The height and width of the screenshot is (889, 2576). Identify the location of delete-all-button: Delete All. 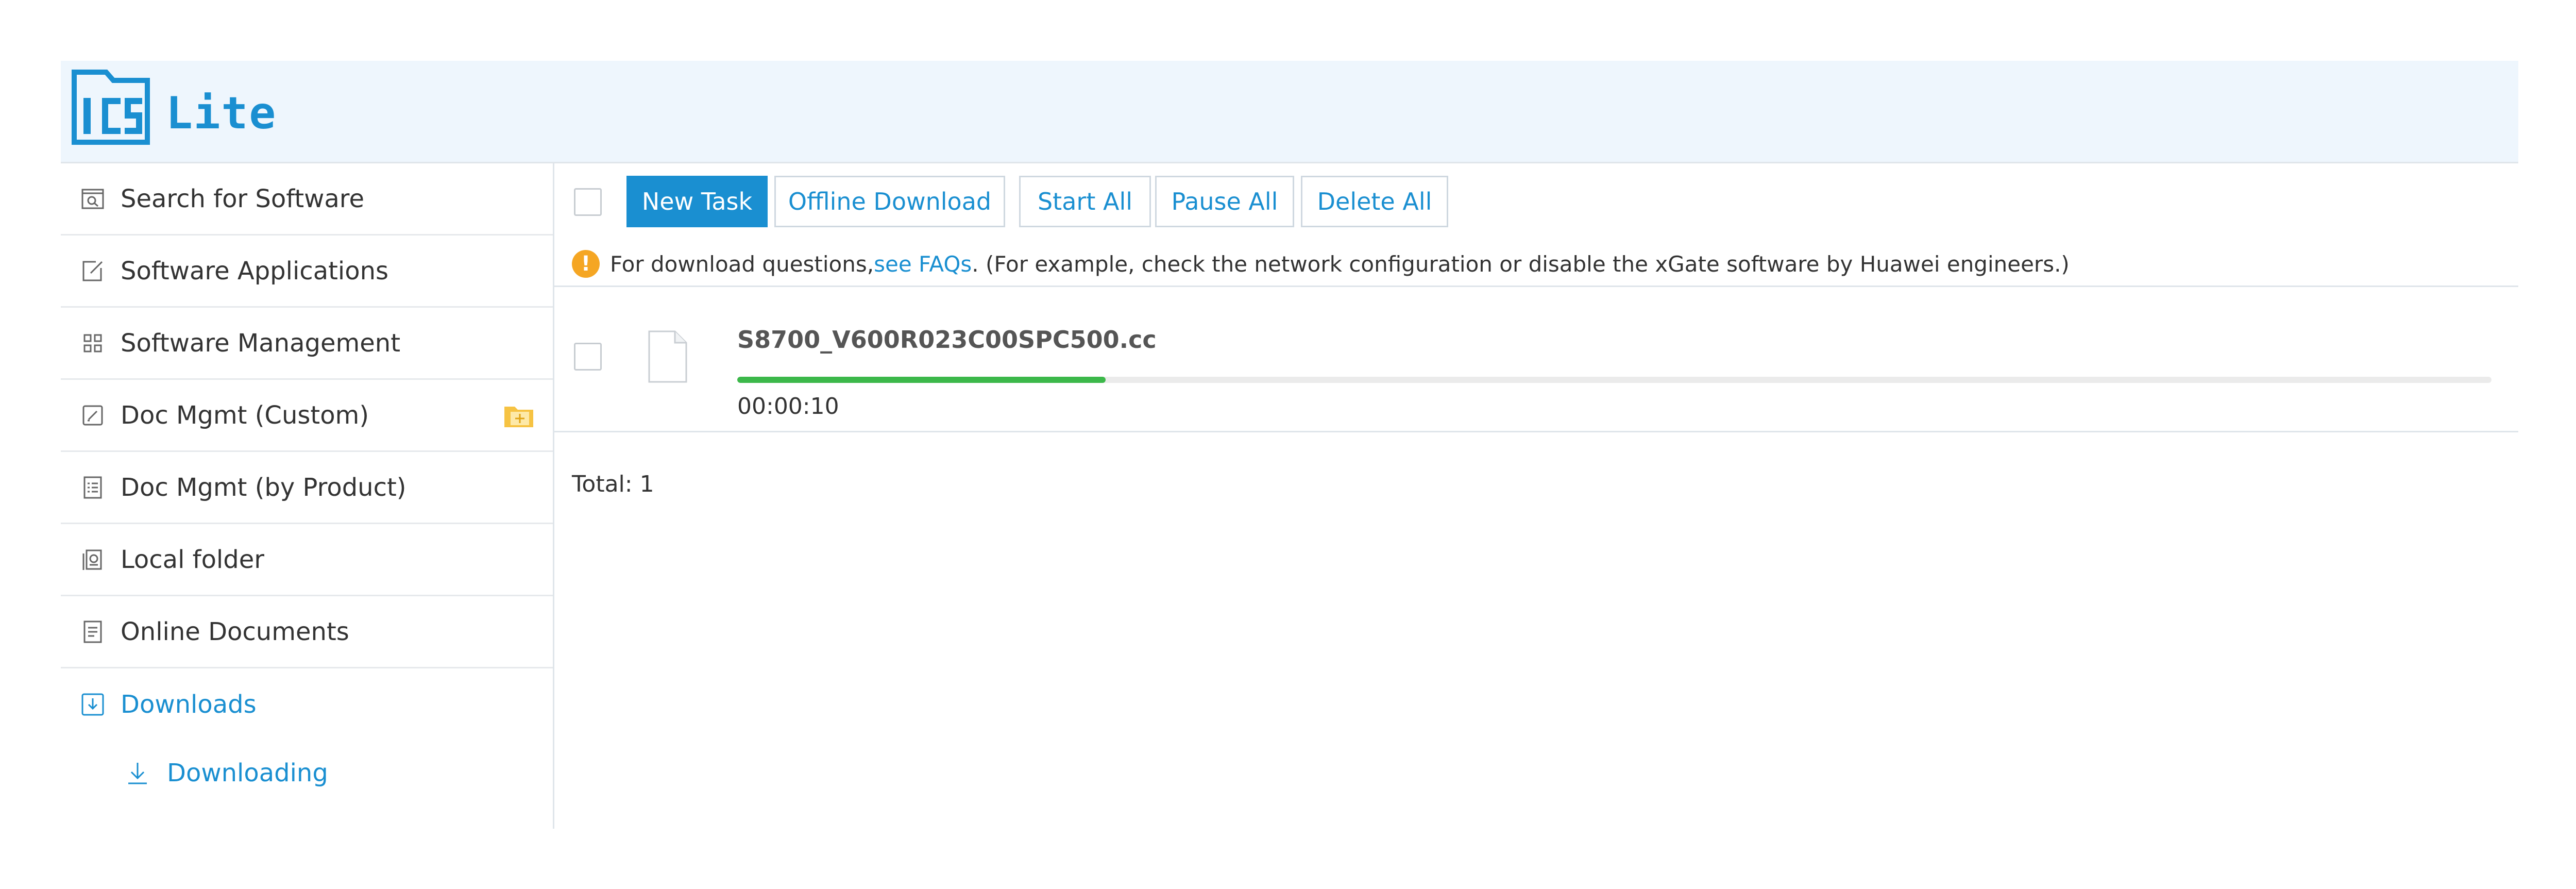
(1375, 201).